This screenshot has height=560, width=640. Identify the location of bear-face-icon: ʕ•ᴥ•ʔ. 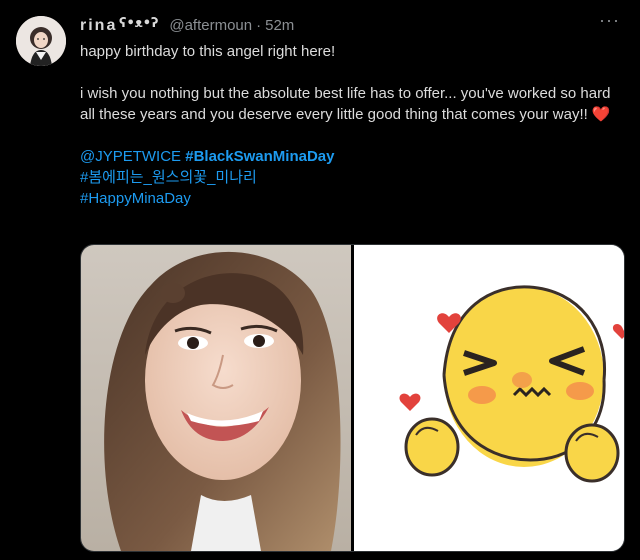
(141, 22).